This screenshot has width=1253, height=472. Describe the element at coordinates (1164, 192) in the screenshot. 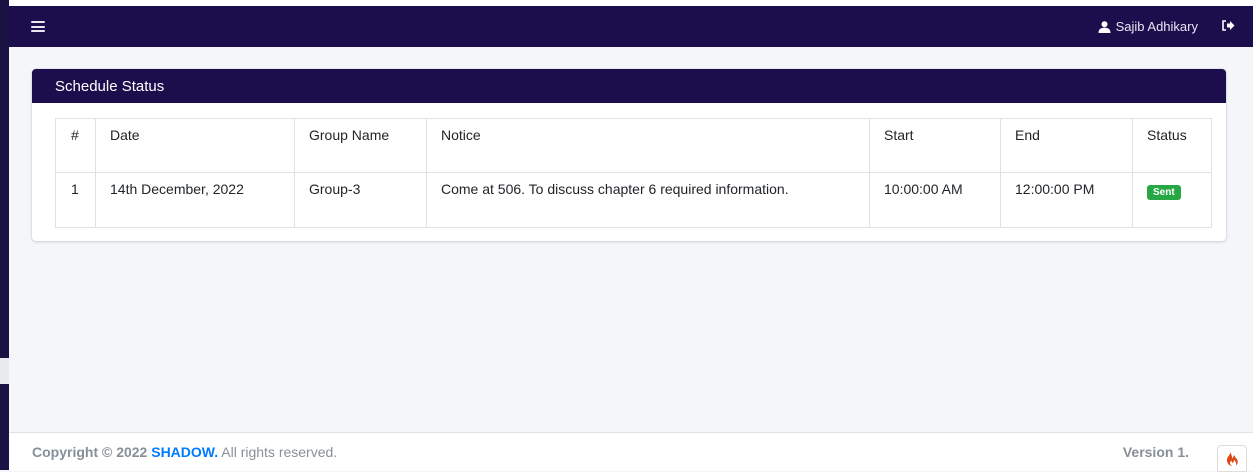

I see `status-badge: Sent` at that location.